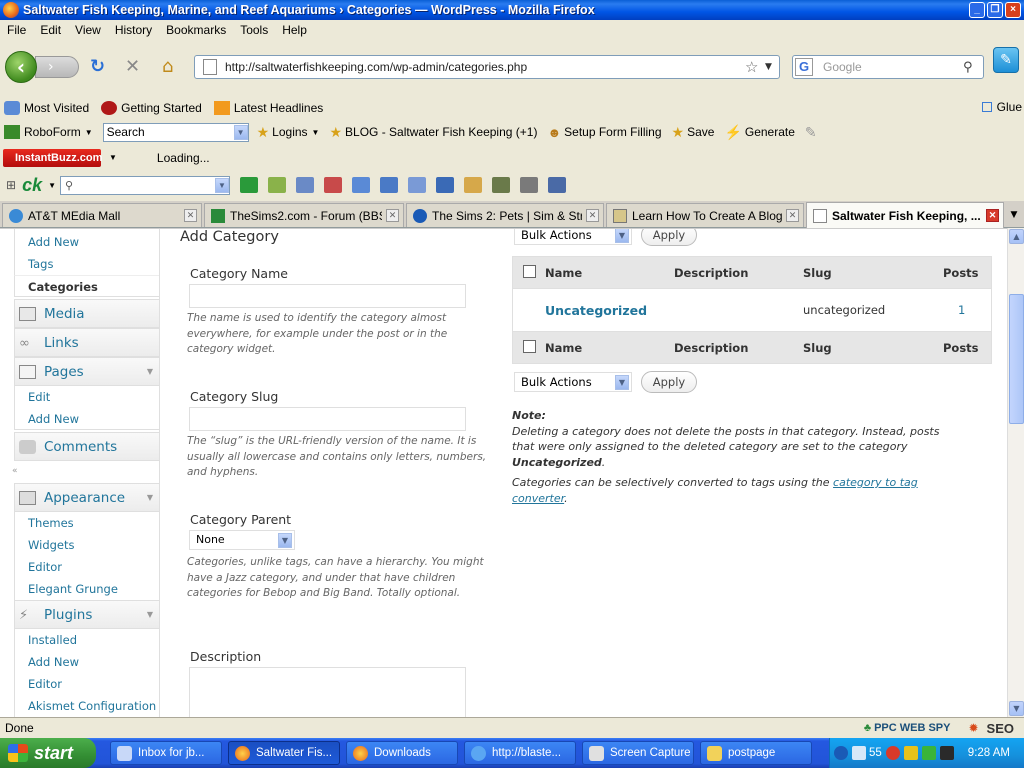 The height and width of the screenshot is (768, 1024). Describe the element at coordinates (87, 523) in the screenshot. I see `sidebar-appearance-themes: Themes` at that location.